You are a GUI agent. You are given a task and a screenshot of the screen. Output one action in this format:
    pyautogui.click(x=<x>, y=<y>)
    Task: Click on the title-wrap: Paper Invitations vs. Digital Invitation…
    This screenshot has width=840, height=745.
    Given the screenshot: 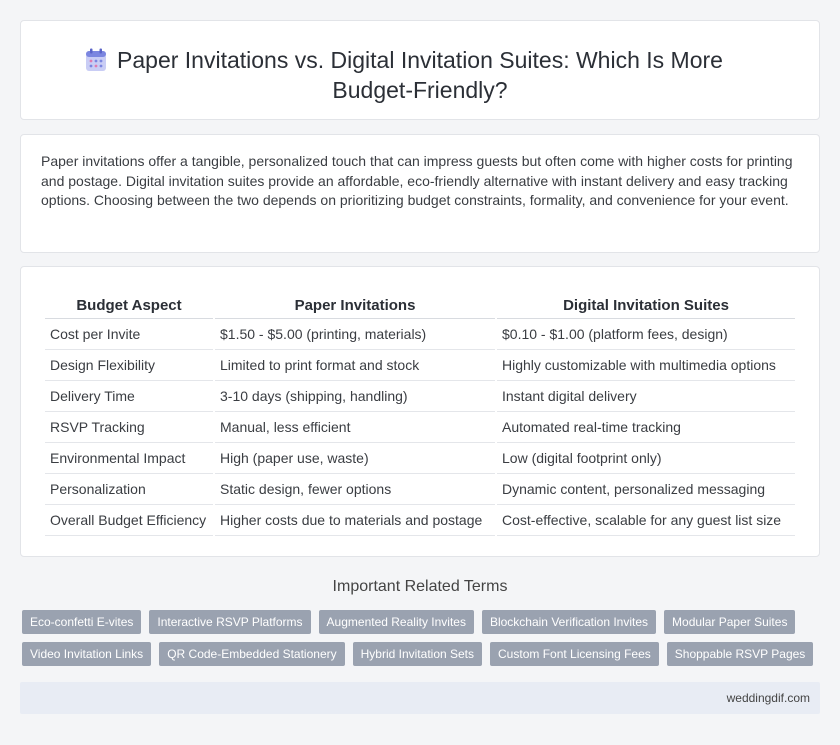 What is the action you would take?
    pyautogui.click(x=420, y=75)
    